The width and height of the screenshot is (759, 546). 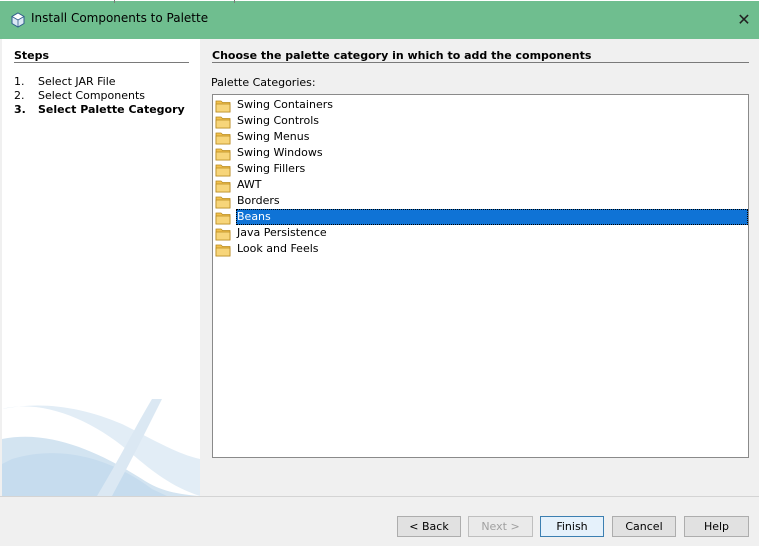 What do you see at coordinates (278, 248) in the screenshot?
I see `category-label: Look and Feels` at bounding box center [278, 248].